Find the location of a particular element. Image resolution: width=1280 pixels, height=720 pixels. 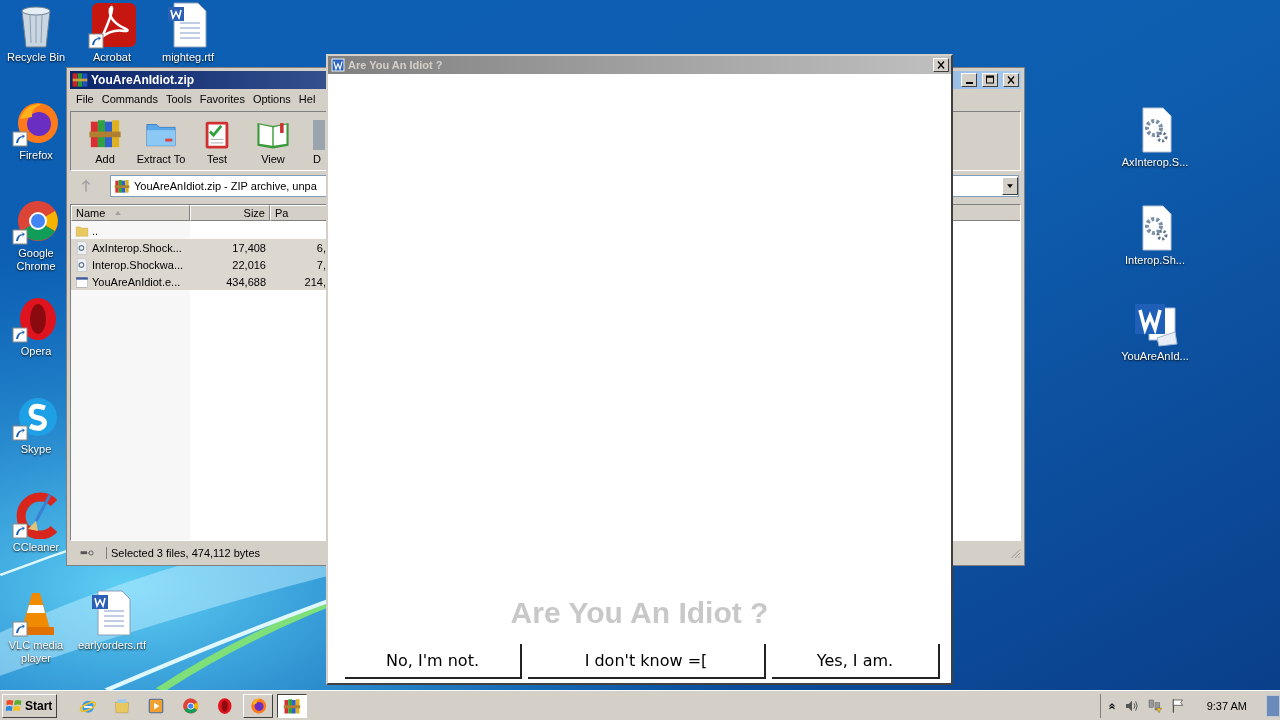

toolbar-button: View is located at coordinates (273, 143).